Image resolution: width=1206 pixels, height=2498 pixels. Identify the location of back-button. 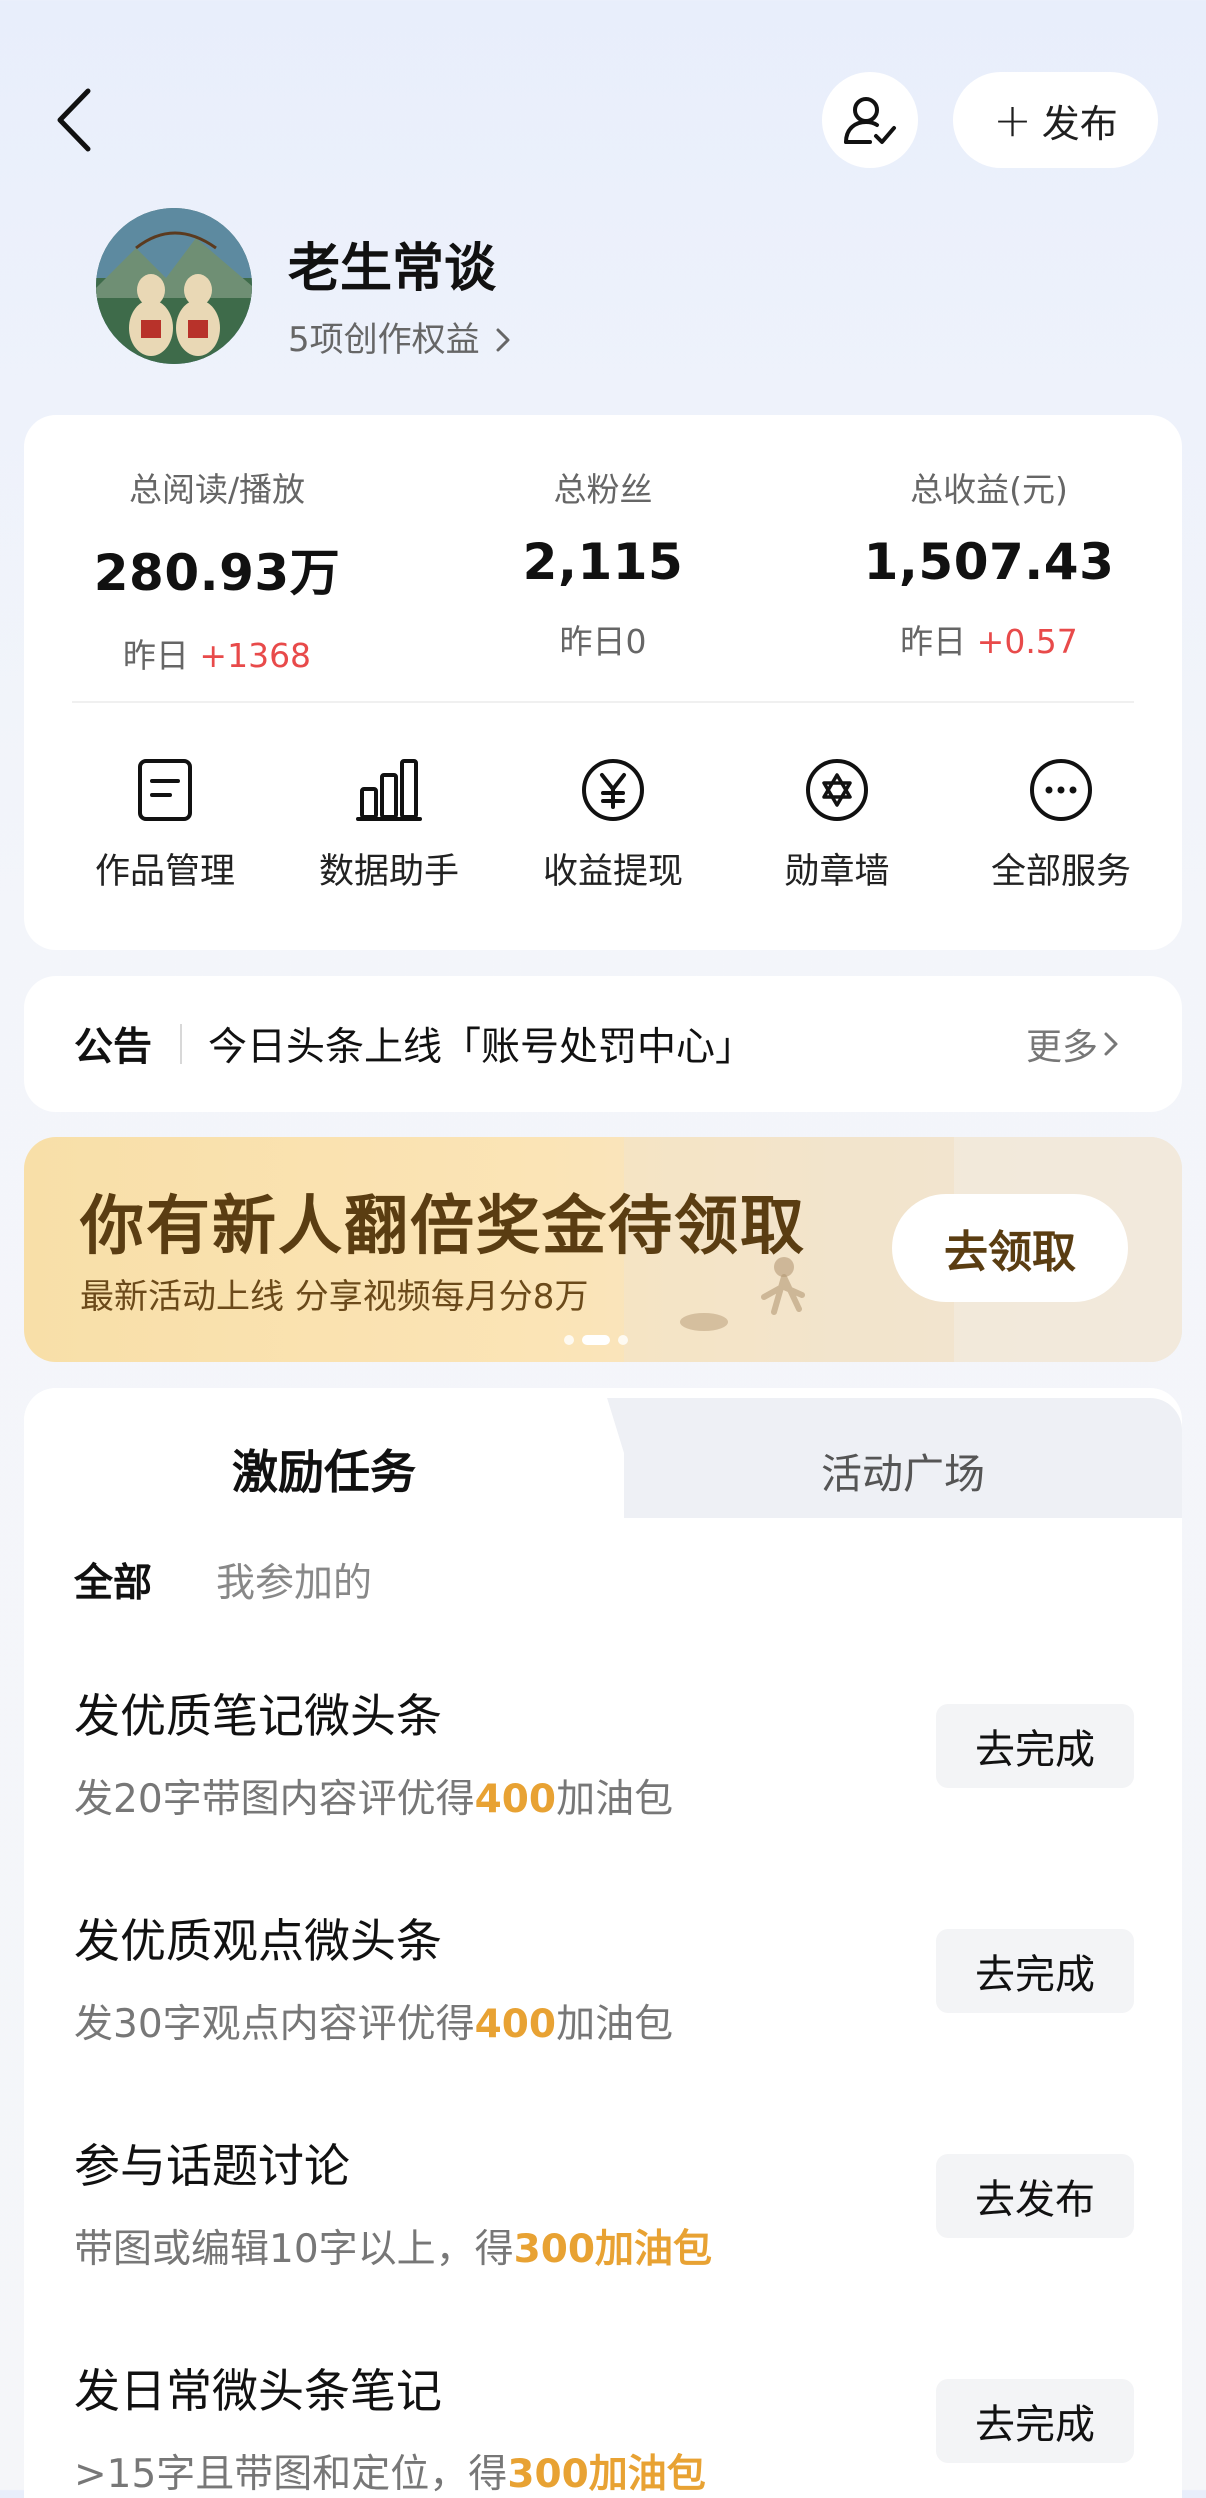
(74, 120).